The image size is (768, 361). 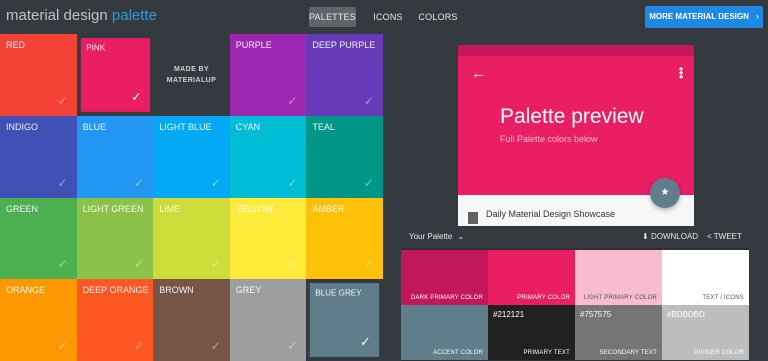 I want to click on materialup-label: MATERIALUP, so click(x=191, y=80).